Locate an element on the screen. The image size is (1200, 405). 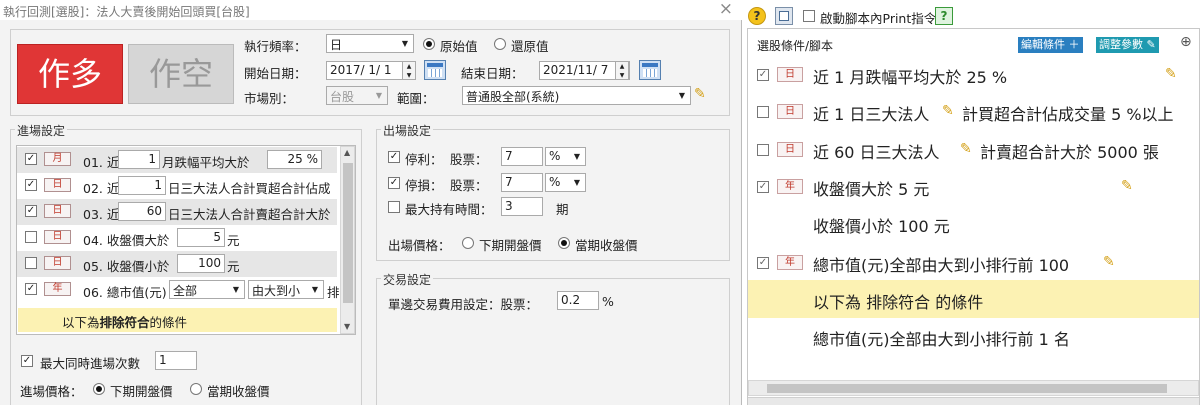
stop-profit-stock-label: 股票： is located at coordinates (469, 159).